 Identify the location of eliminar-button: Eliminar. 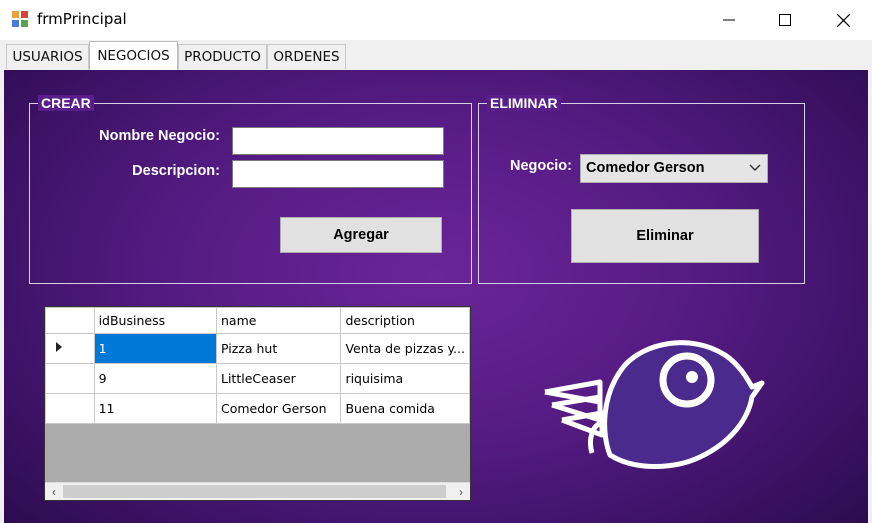
(665, 236).